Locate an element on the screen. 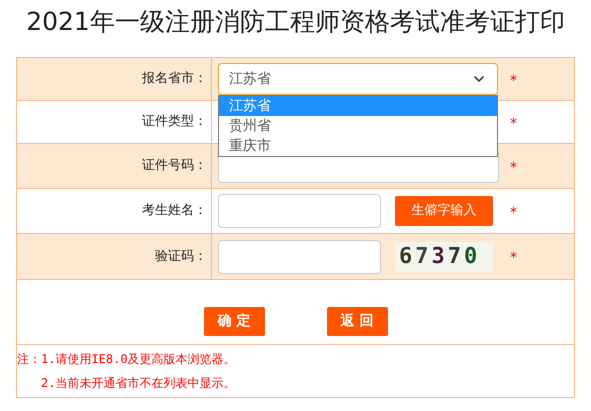  dropdown-option: 江苏省 is located at coordinates (358, 106).